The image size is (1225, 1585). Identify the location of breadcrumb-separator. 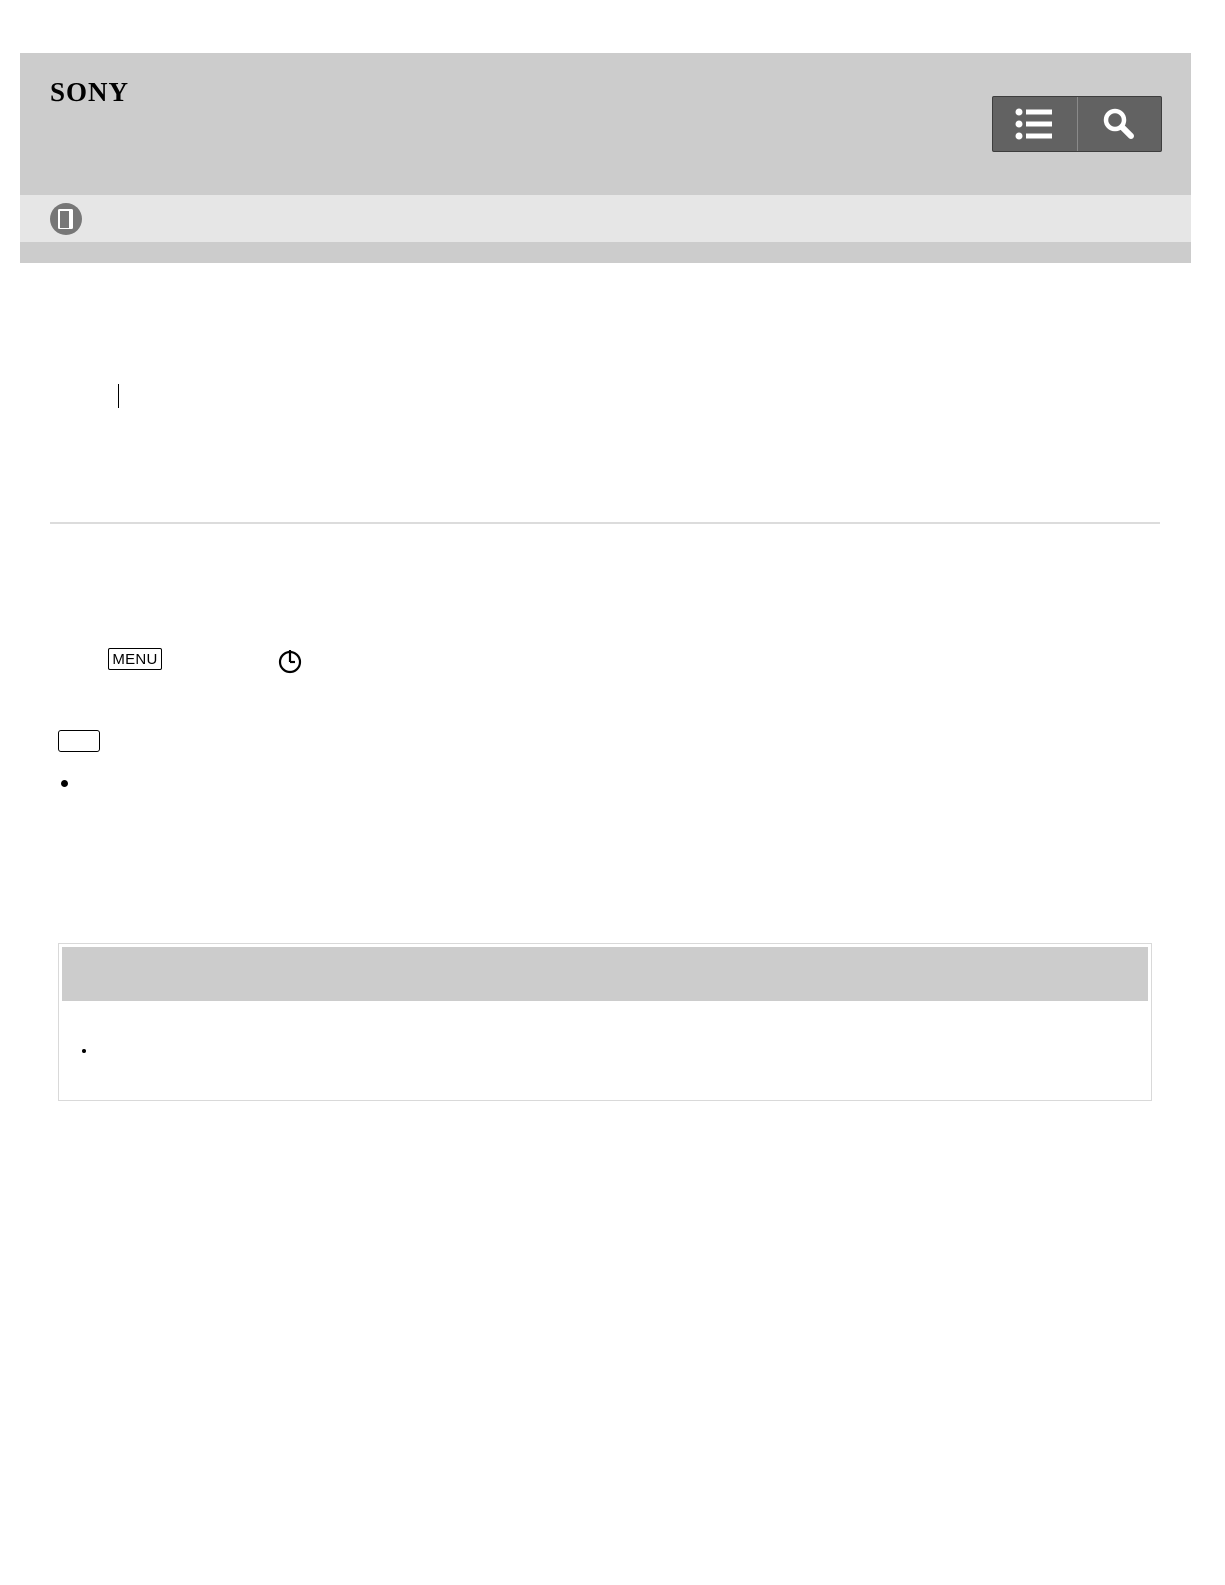
(118, 396).